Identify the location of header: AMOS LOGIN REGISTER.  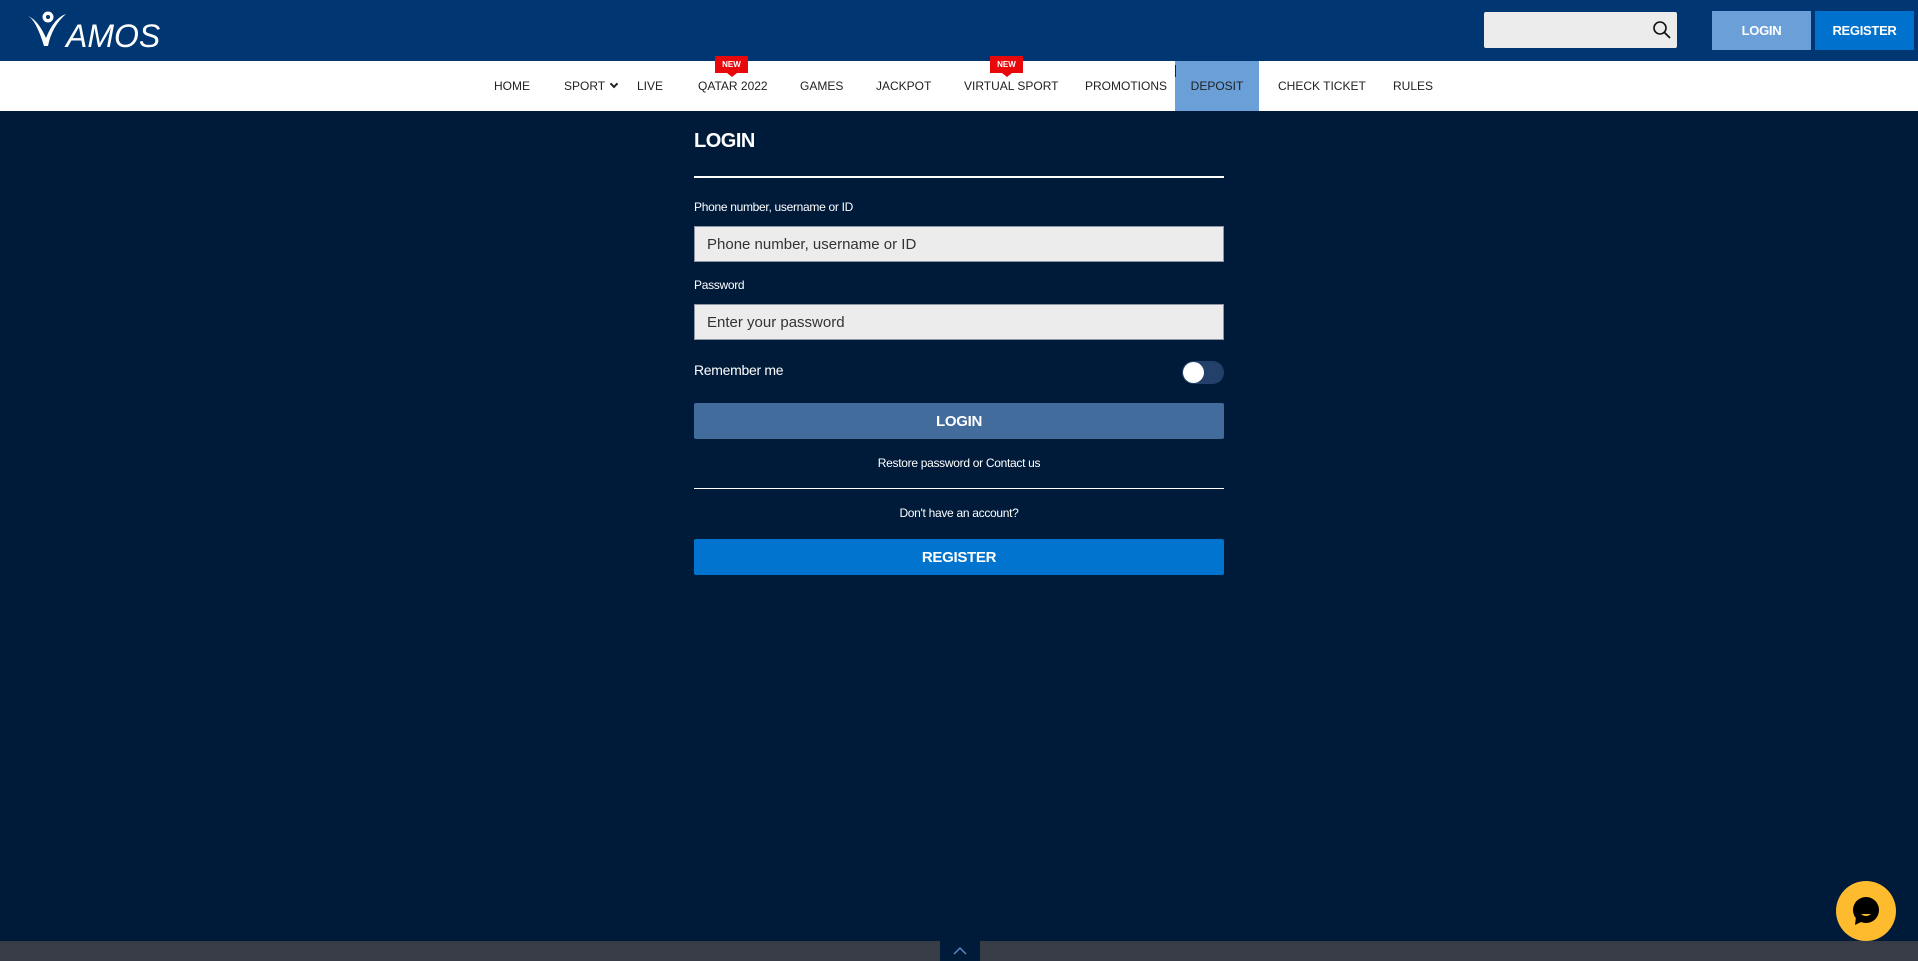
(959, 30).